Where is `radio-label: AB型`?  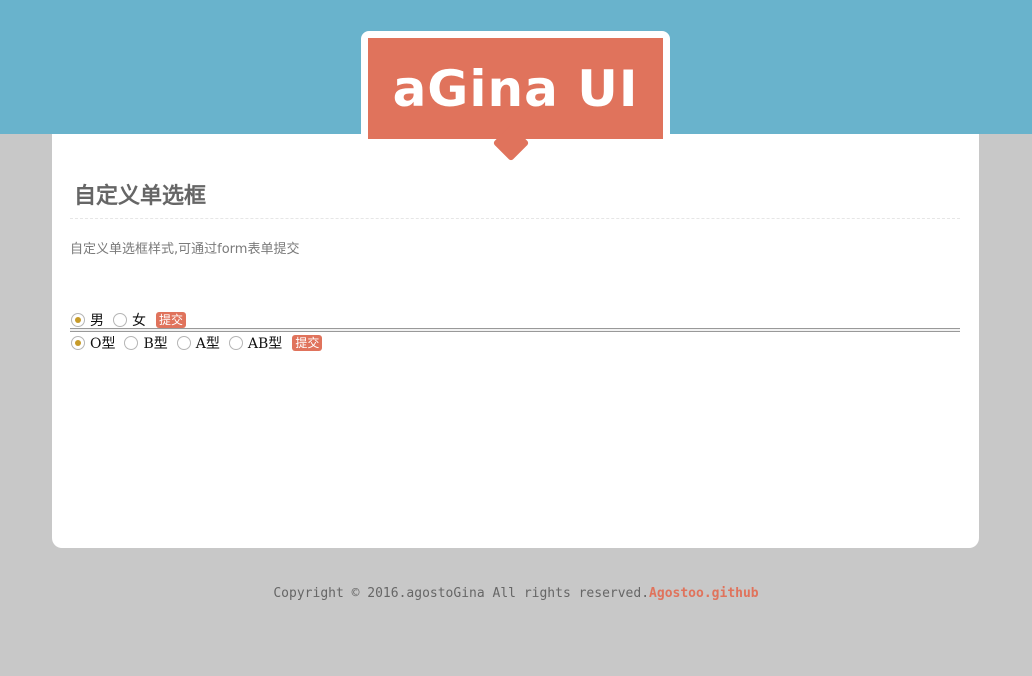 radio-label: AB型 is located at coordinates (265, 344).